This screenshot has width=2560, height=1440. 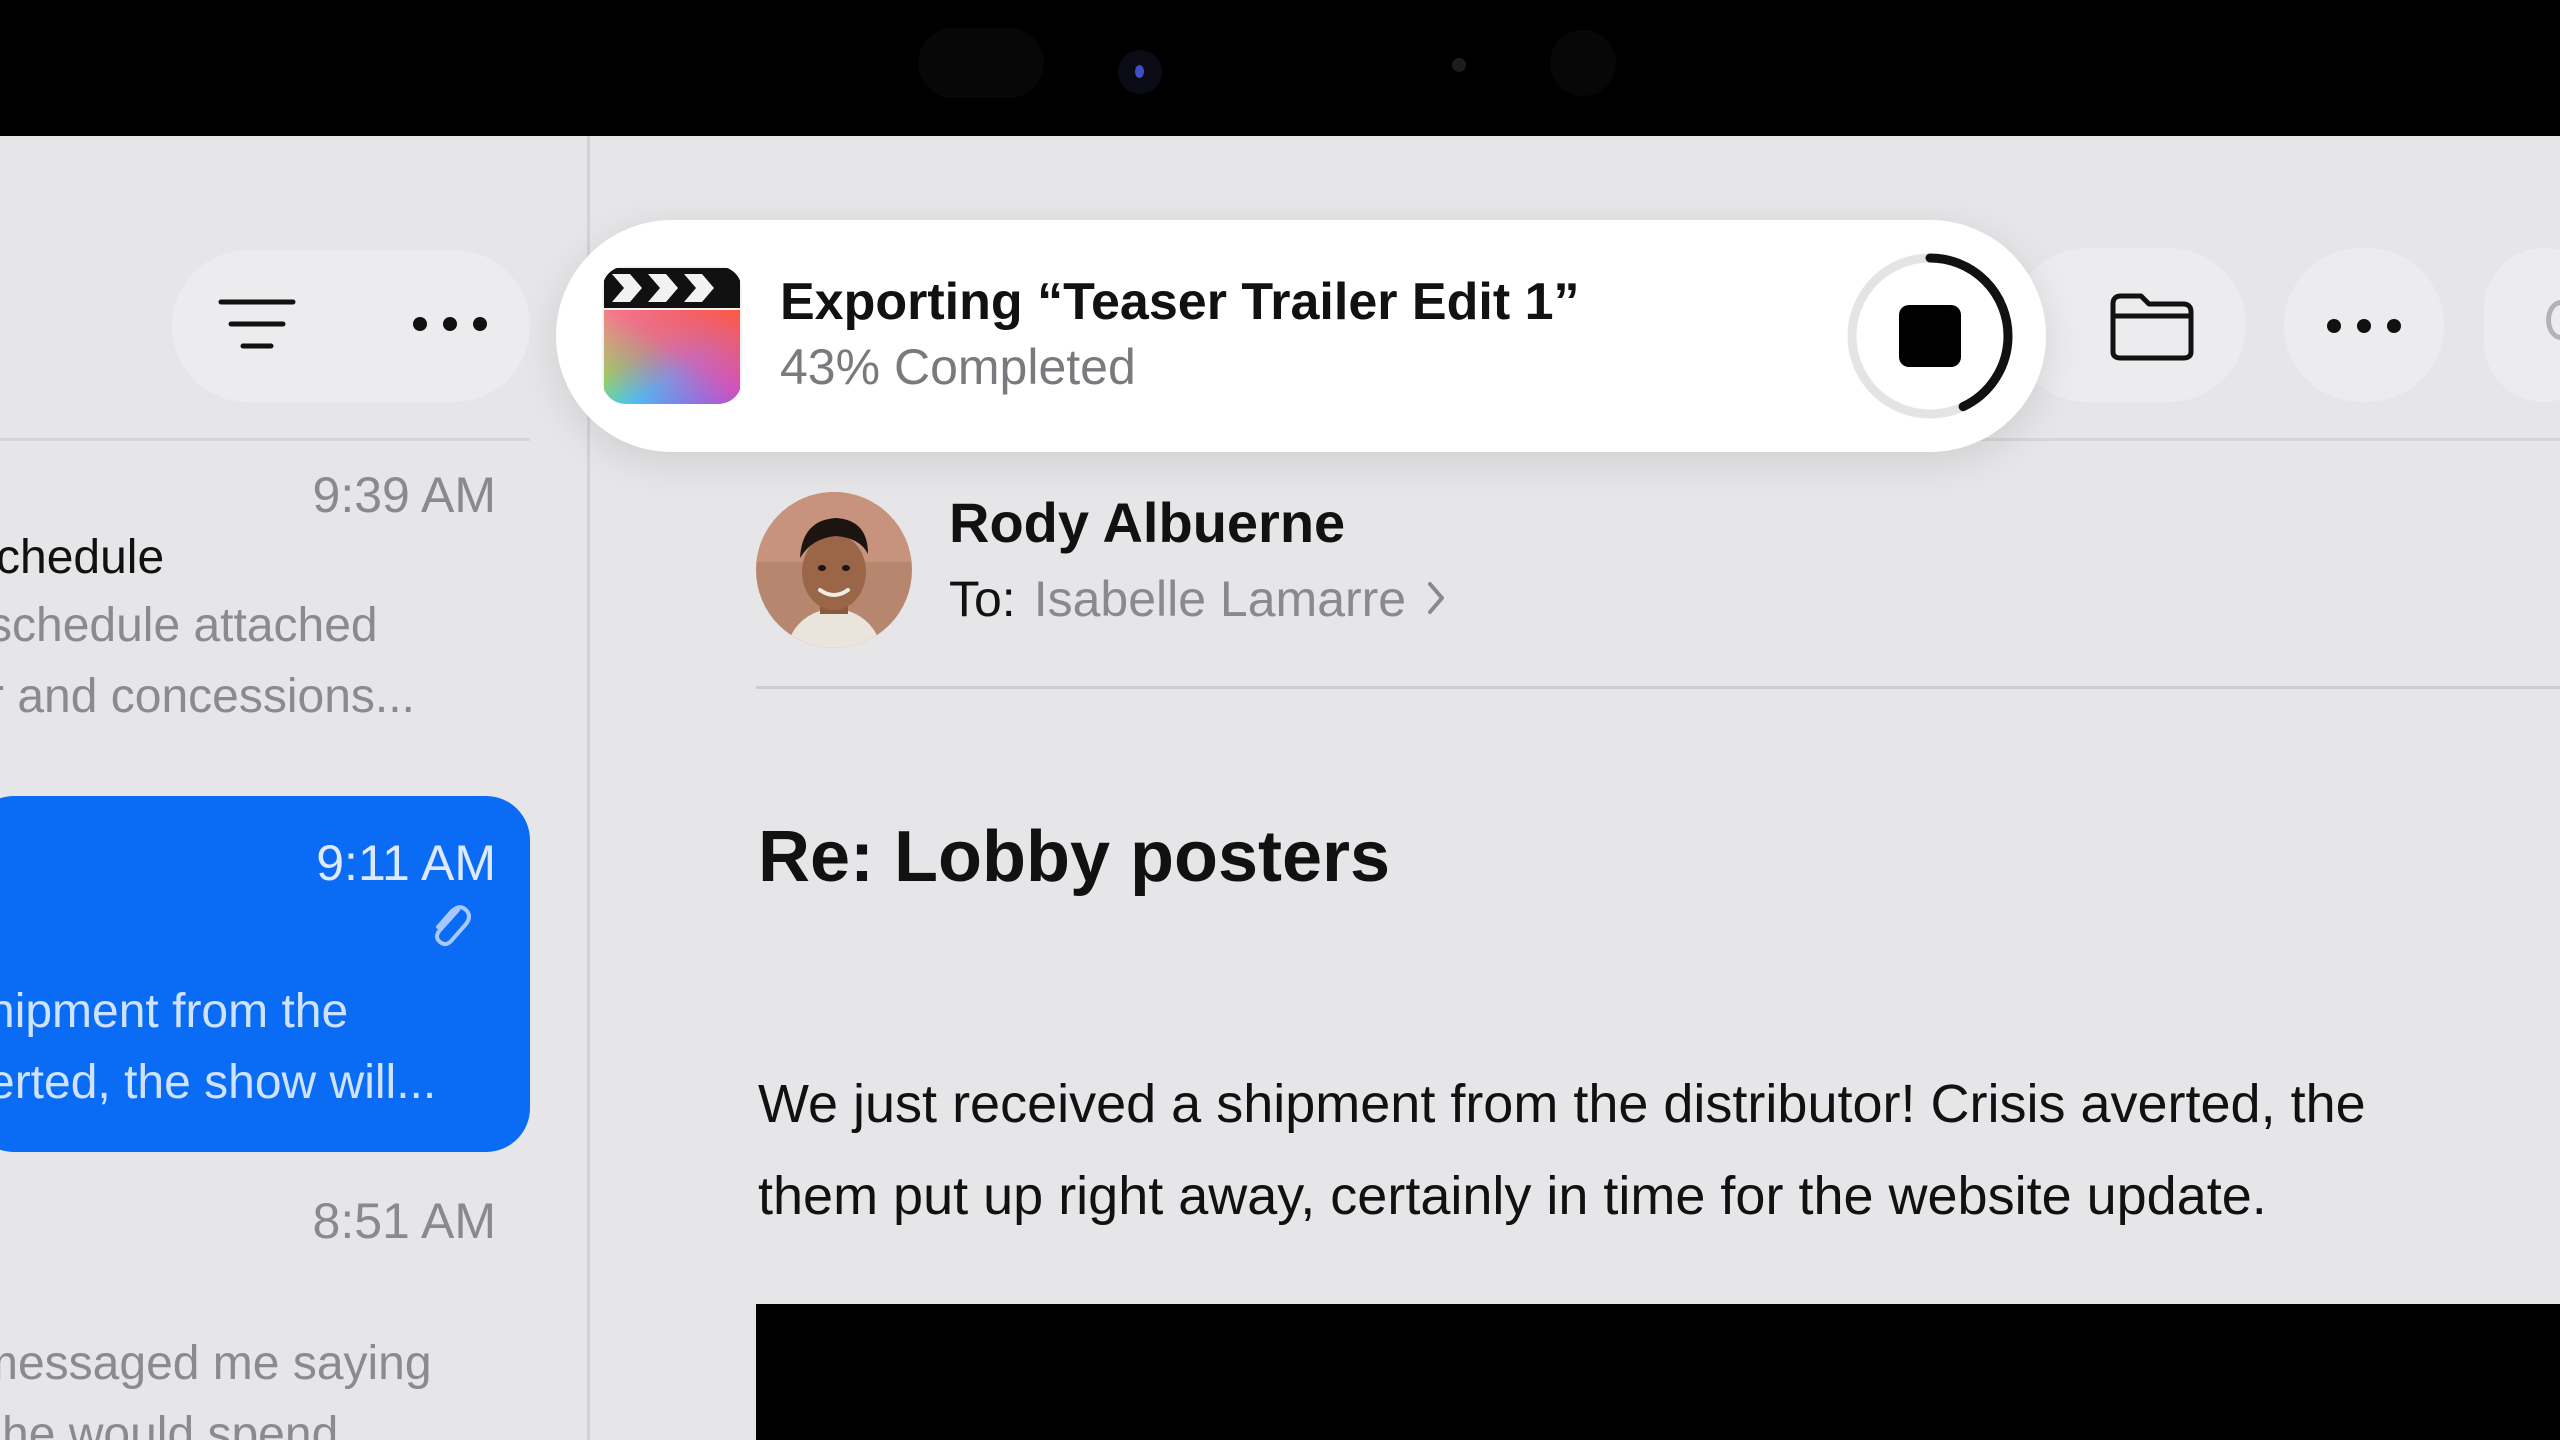 What do you see at coordinates (404, 495) in the screenshot?
I see `list-item-time: 9:39 AM` at bounding box center [404, 495].